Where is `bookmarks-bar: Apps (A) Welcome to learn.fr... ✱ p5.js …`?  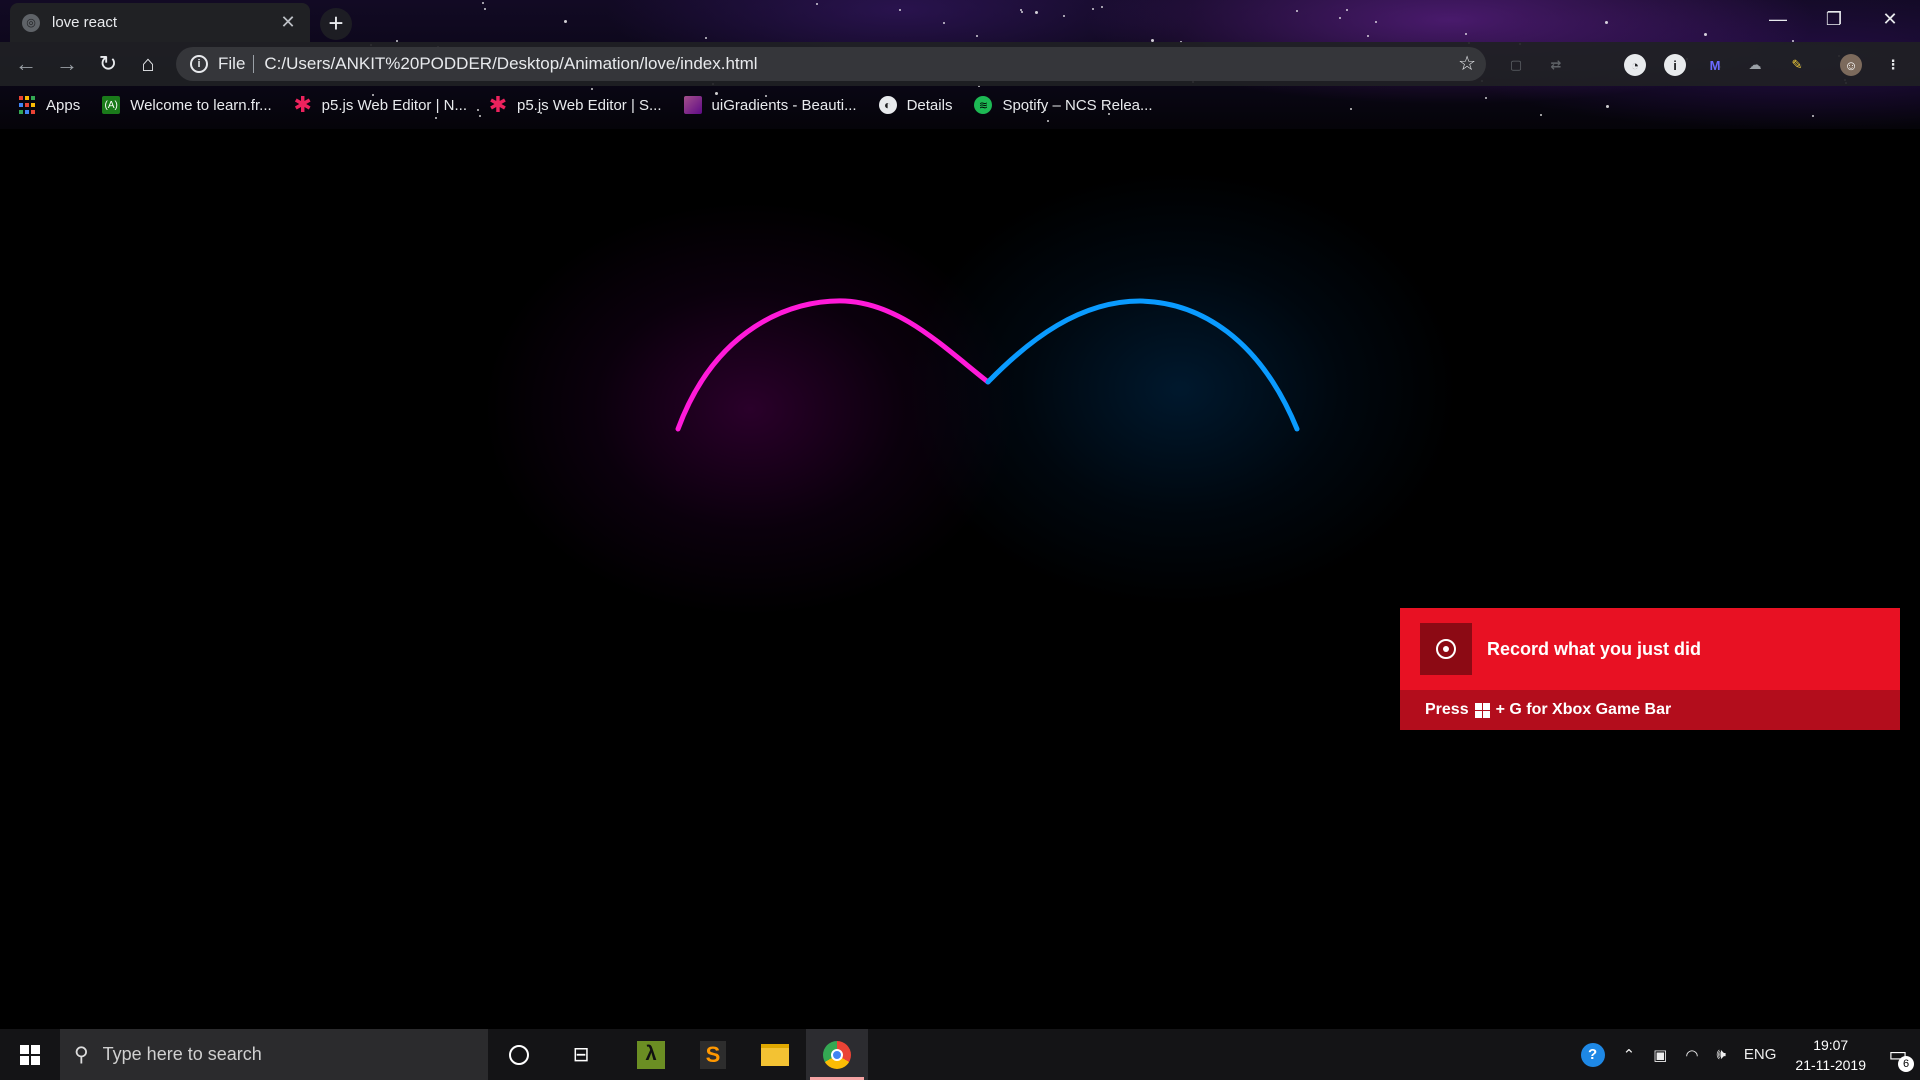 bookmarks-bar: Apps (A) Welcome to learn.fr... ✱ p5.js … is located at coordinates (960, 105).